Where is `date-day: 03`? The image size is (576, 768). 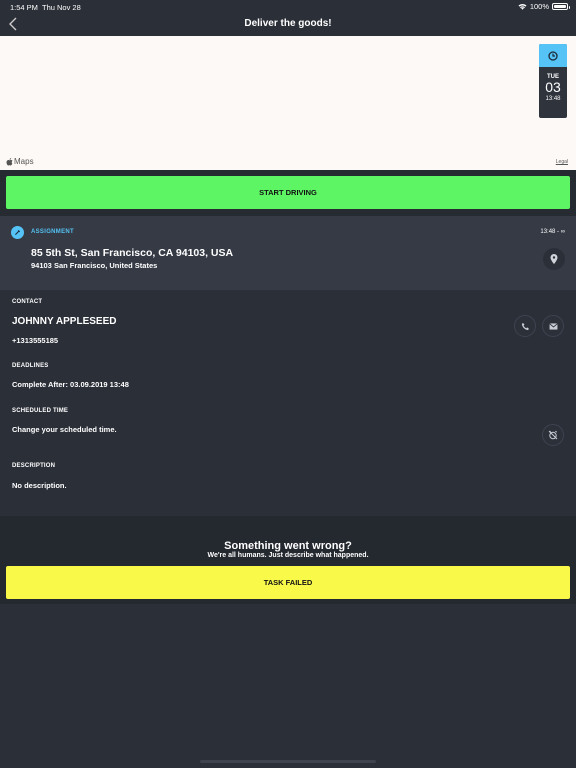
date-day: 03 is located at coordinates (553, 87).